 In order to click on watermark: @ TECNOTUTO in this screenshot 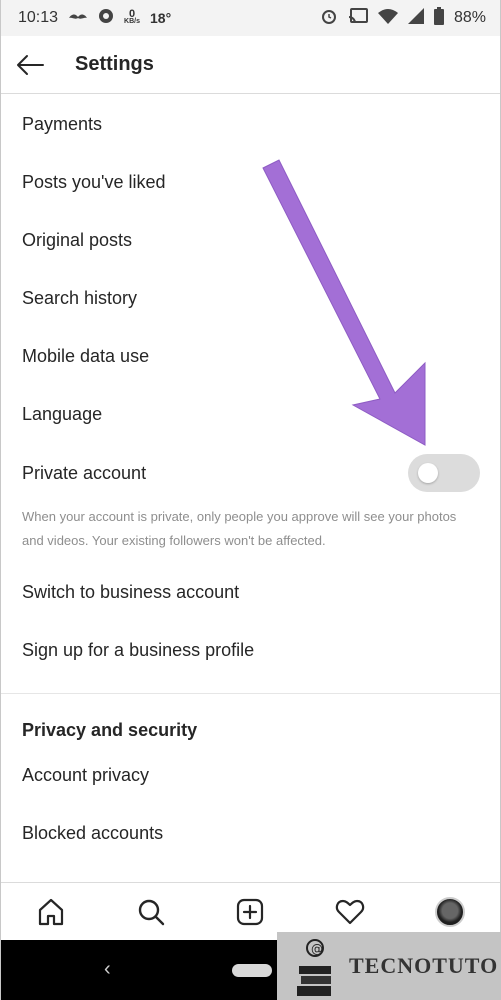, I will do `click(389, 966)`.